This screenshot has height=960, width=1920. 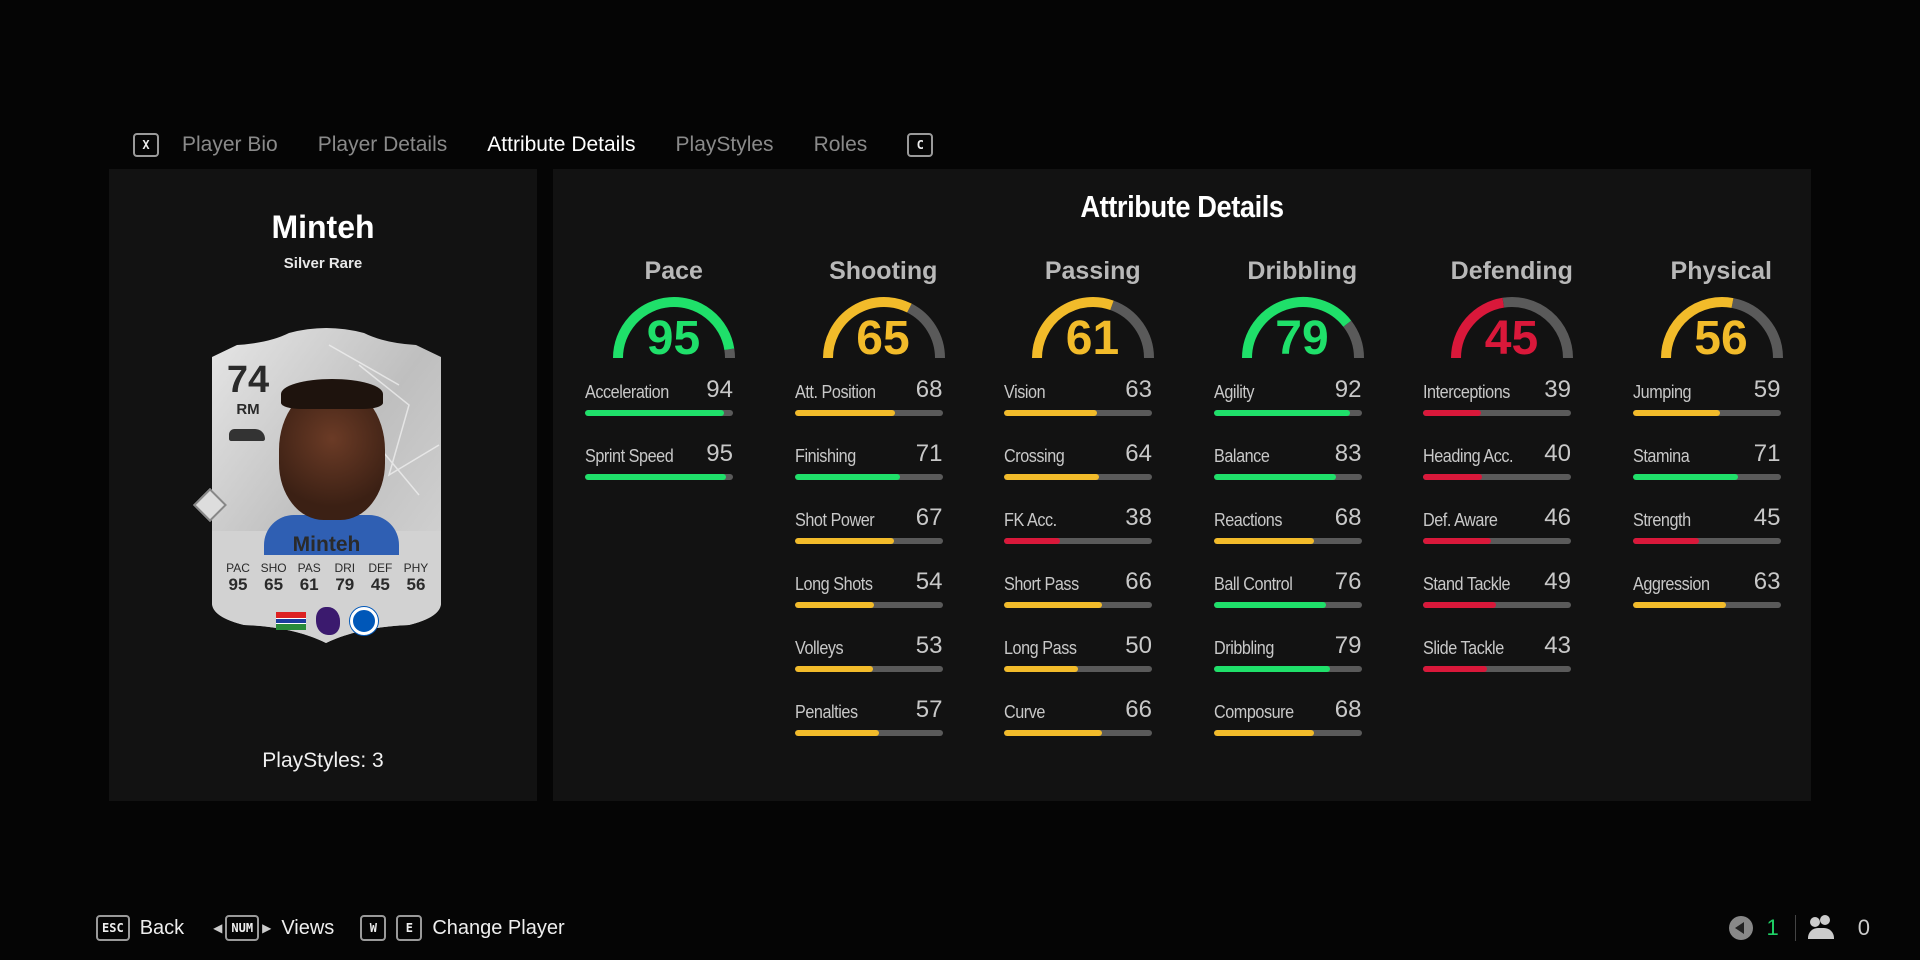 What do you see at coordinates (883, 404) in the screenshot?
I see `attribute-row: Att. Position 68` at bounding box center [883, 404].